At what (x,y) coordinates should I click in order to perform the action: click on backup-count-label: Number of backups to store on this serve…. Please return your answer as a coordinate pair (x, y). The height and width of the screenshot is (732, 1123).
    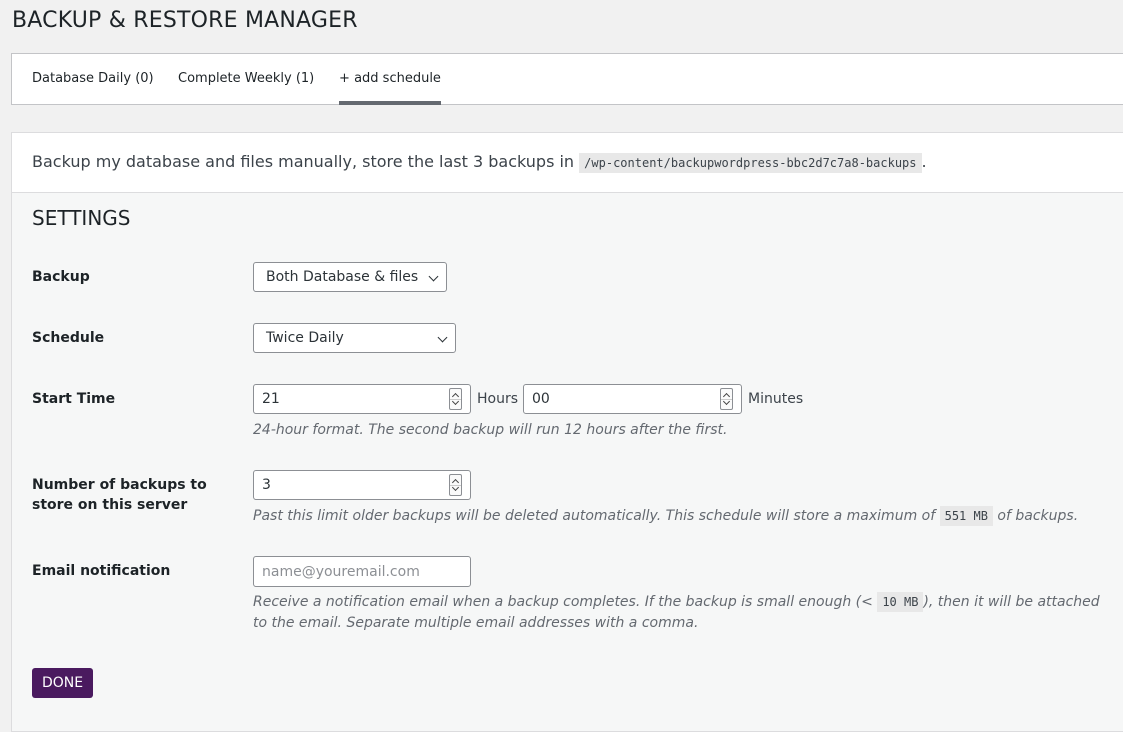
    Looking at the image, I should click on (119, 495).